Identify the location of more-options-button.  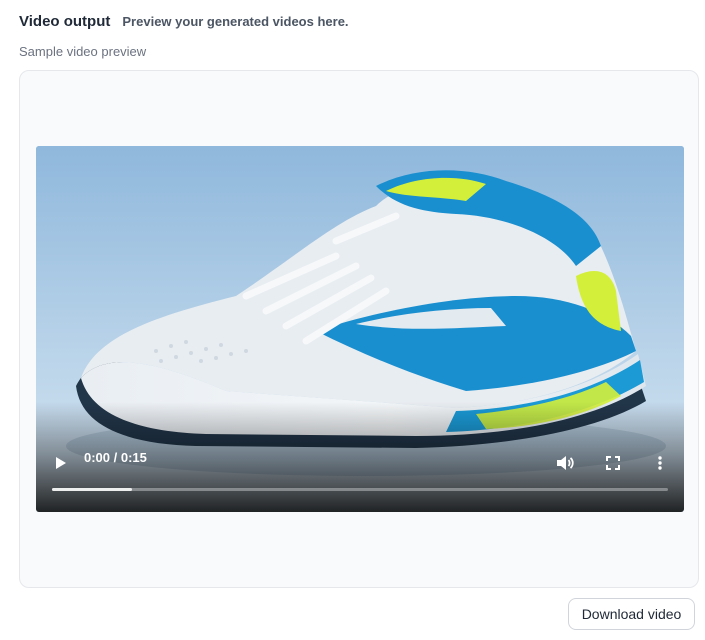
(660, 463).